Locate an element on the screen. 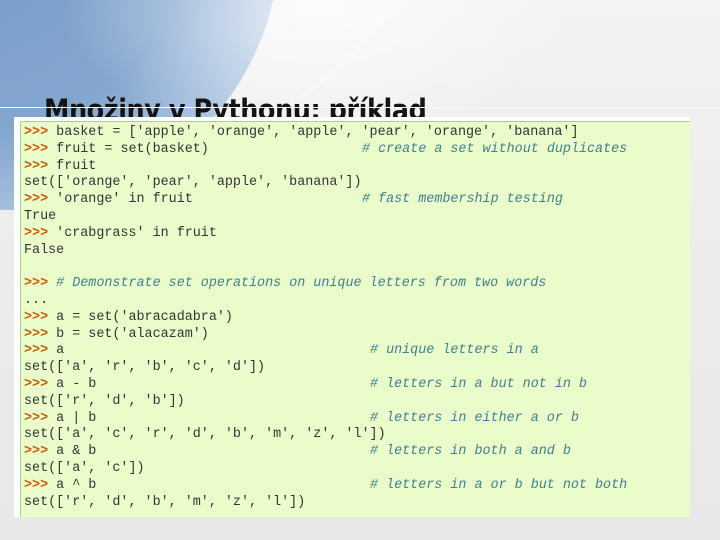 Image resolution: width=720 pixels, height=540 pixels. code-input: a ^ b is located at coordinates (76, 485).